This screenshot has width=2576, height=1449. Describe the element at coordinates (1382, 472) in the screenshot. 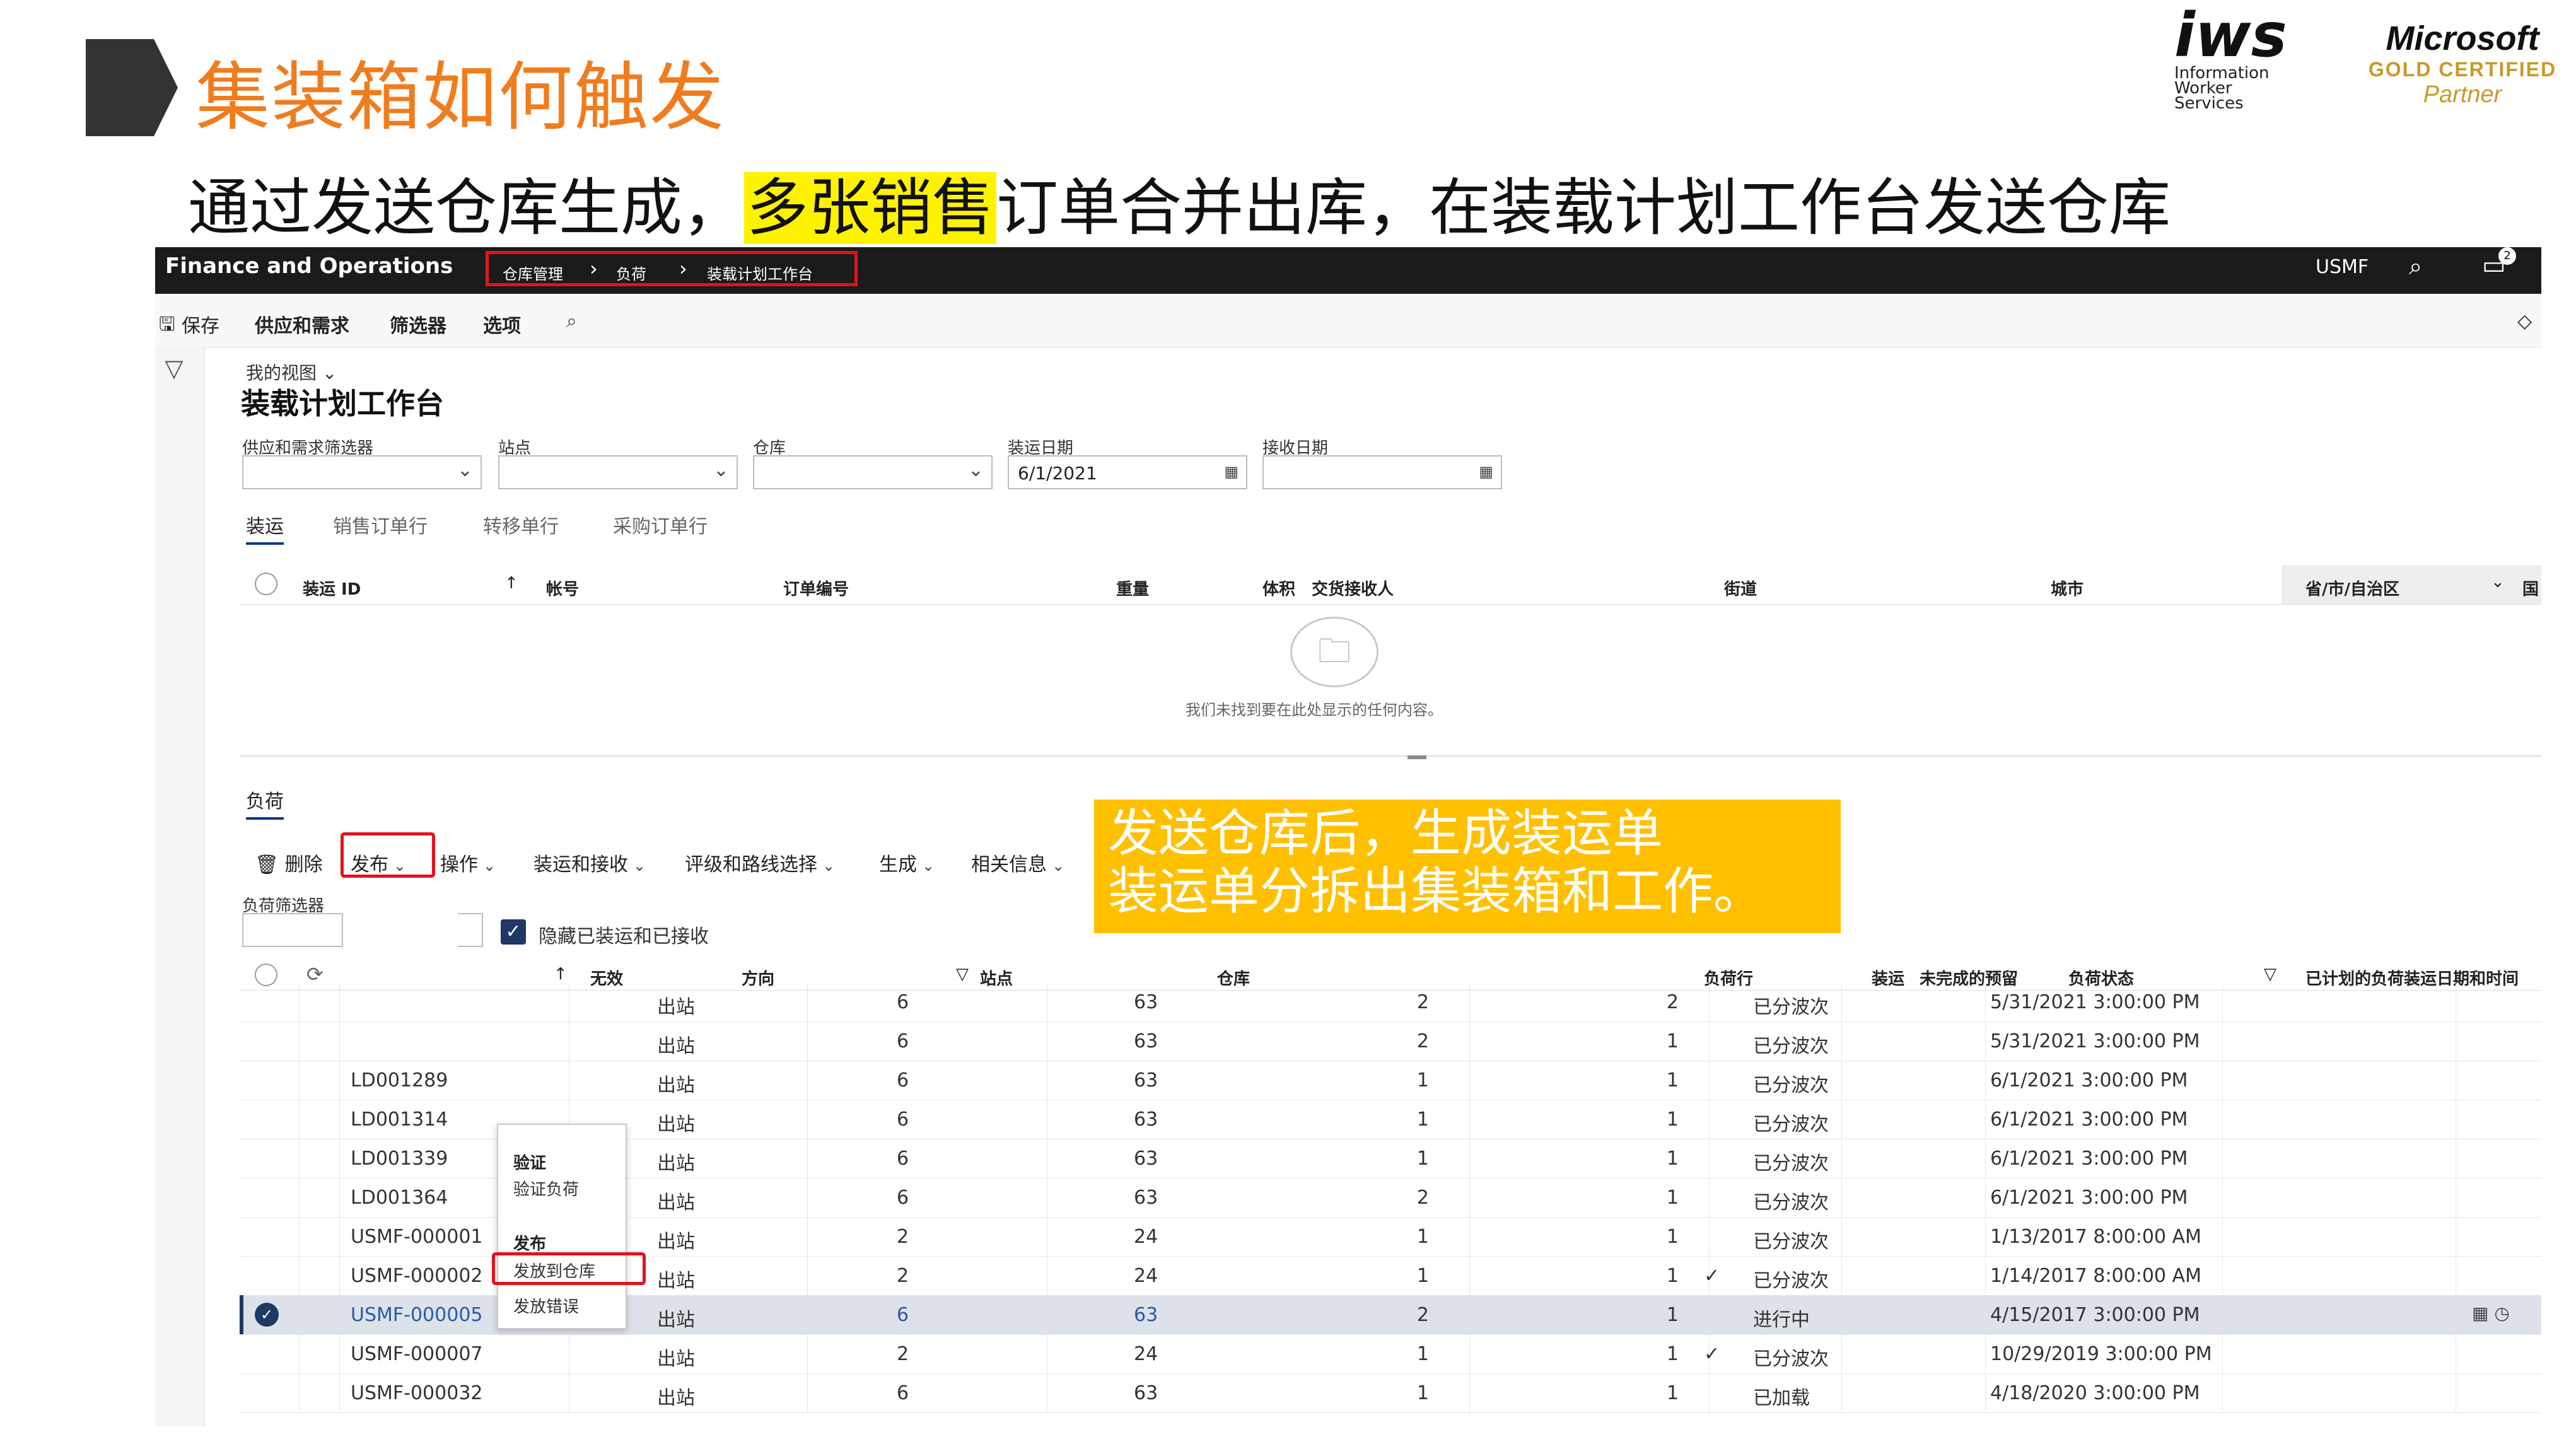

I see `receipt-date-input: ▦` at that location.